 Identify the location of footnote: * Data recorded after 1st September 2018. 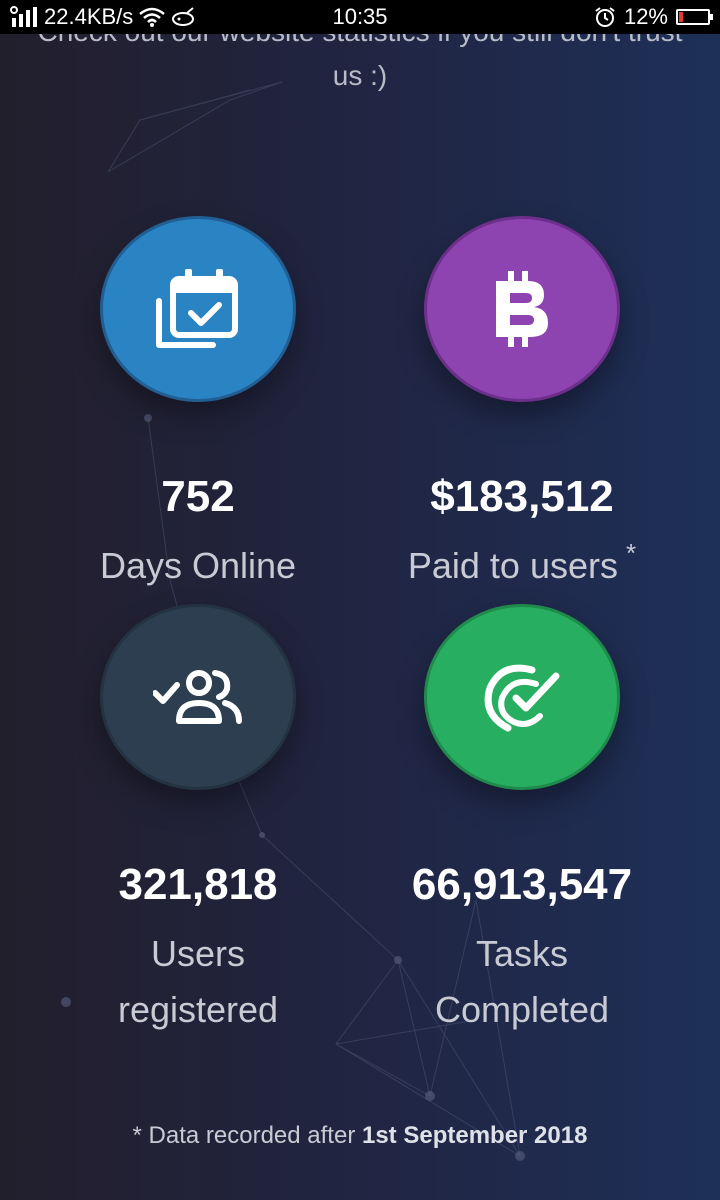
(360, 1136).